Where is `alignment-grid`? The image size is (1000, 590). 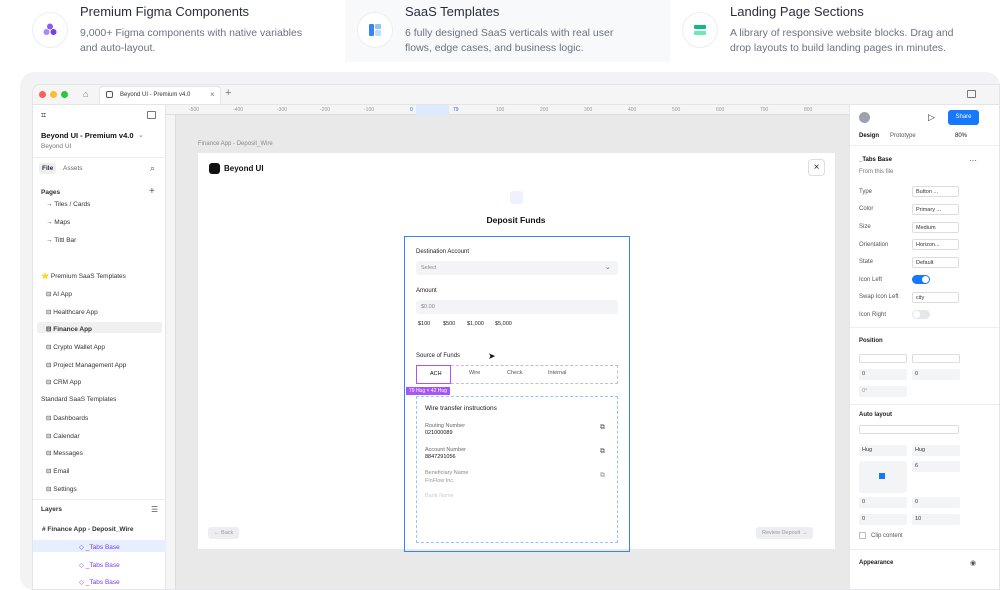 alignment-grid is located at coordinates (883, 477).